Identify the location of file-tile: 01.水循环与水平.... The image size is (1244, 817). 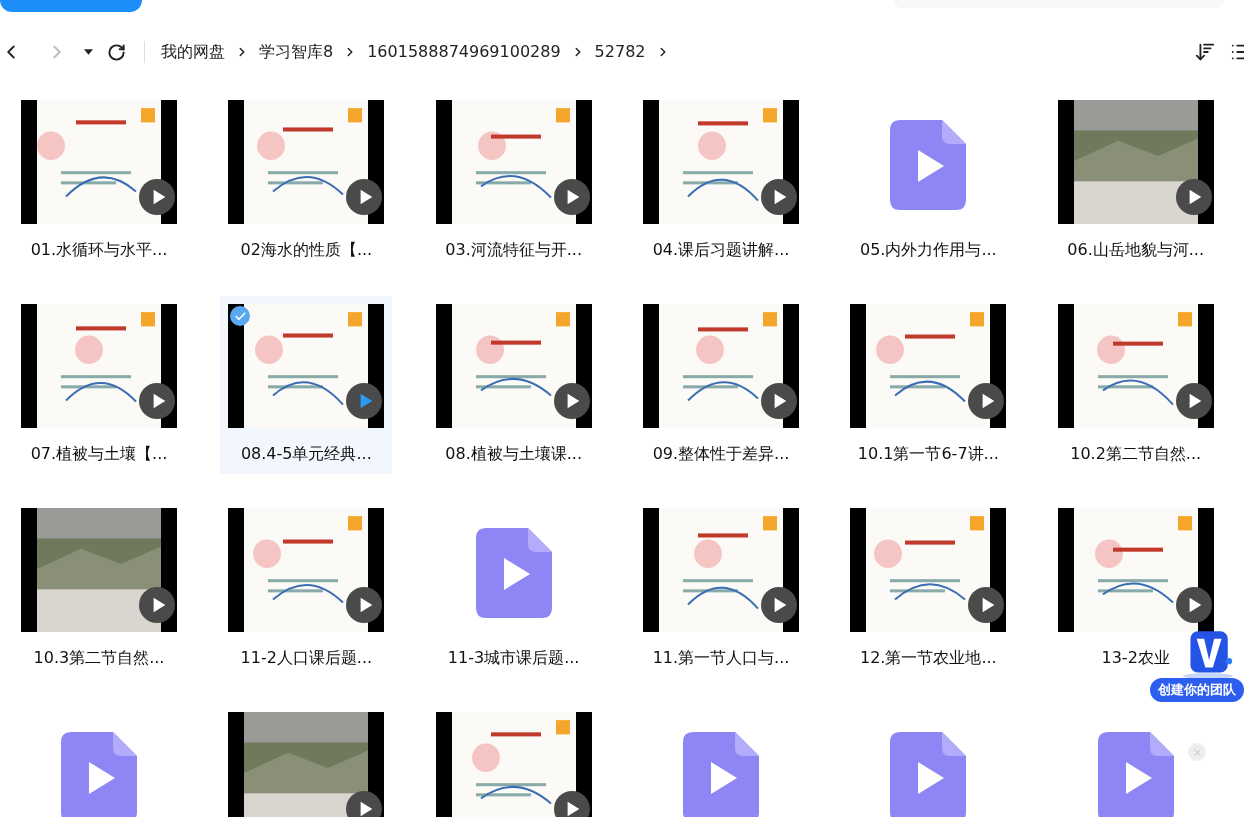
(99, 181).